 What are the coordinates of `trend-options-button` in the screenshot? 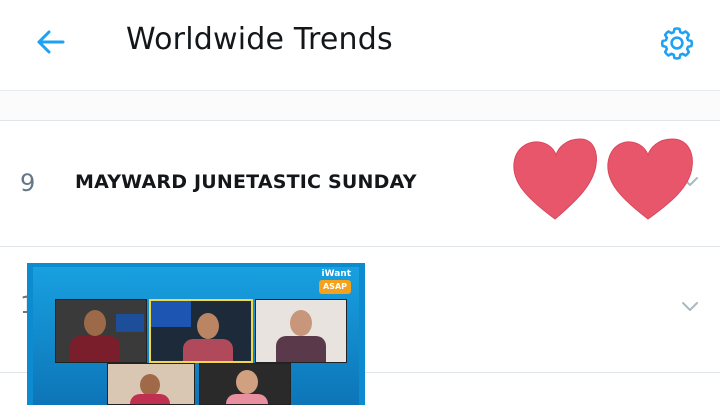 It's located at (690, 307).